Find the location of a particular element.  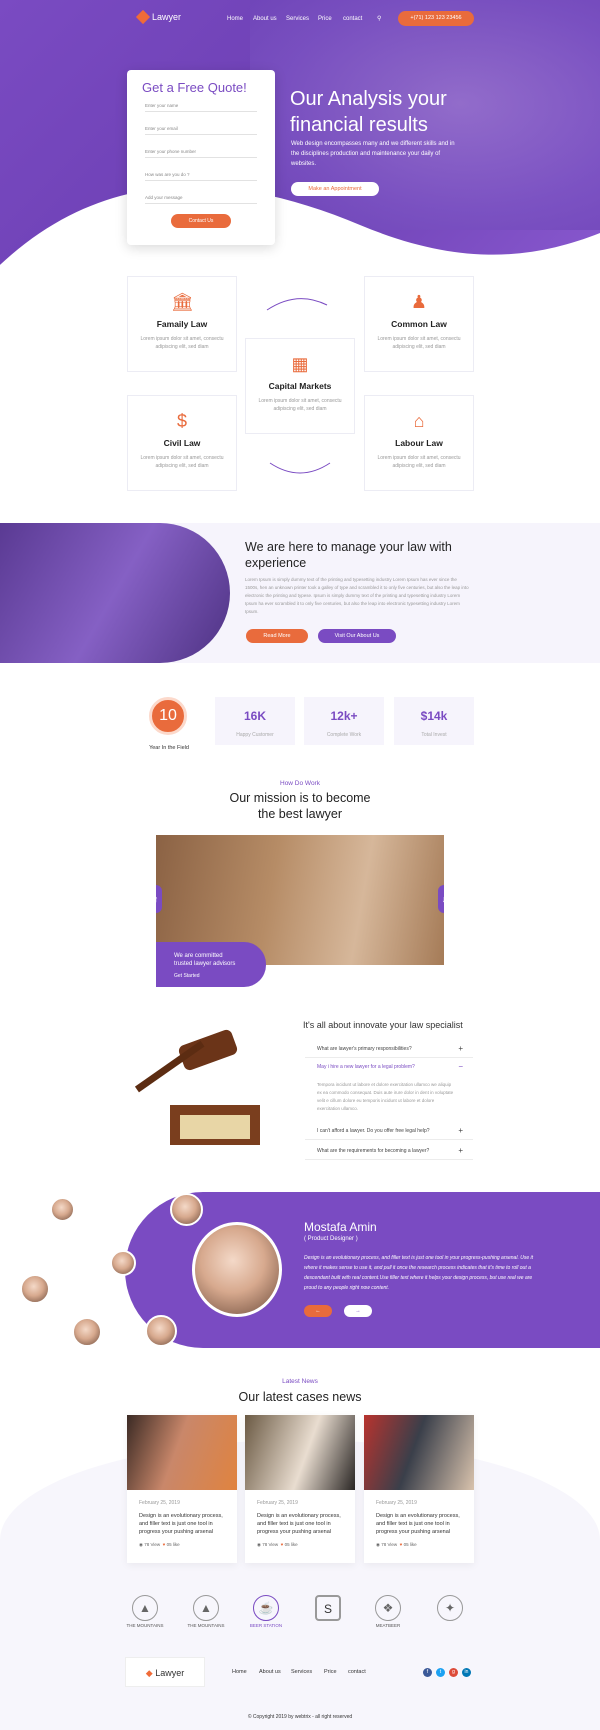

nav-logo: Lawyer is located at coordinates (158, 17).